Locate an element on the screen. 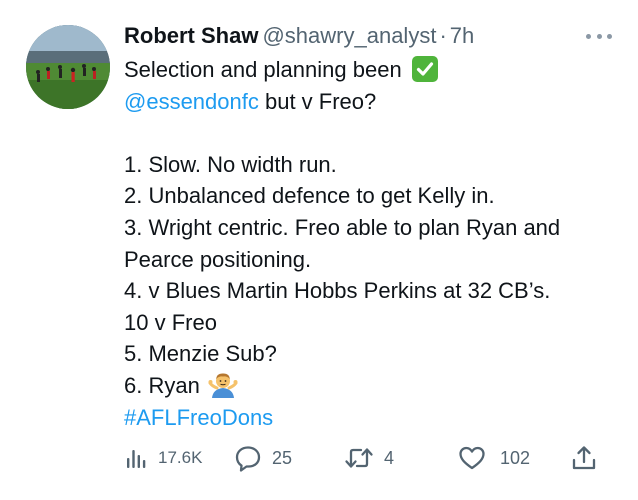 Image resolution: width=638 pixels, height=500 pixels. views-count: 17.6K is located at coordinates (180, 457).